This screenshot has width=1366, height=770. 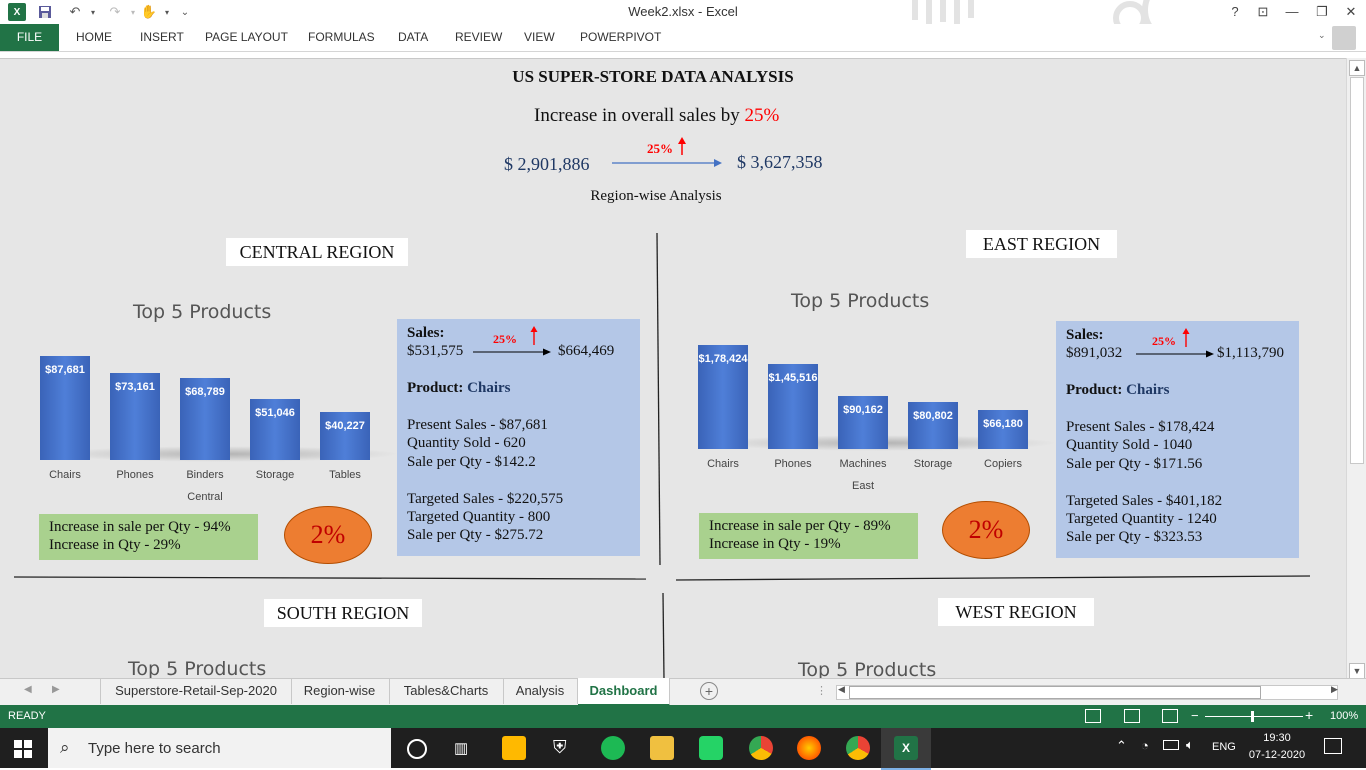 I want to click on east-sale-per-qty: Sale per Qty - $171.56, so click(x=1134, y=464).